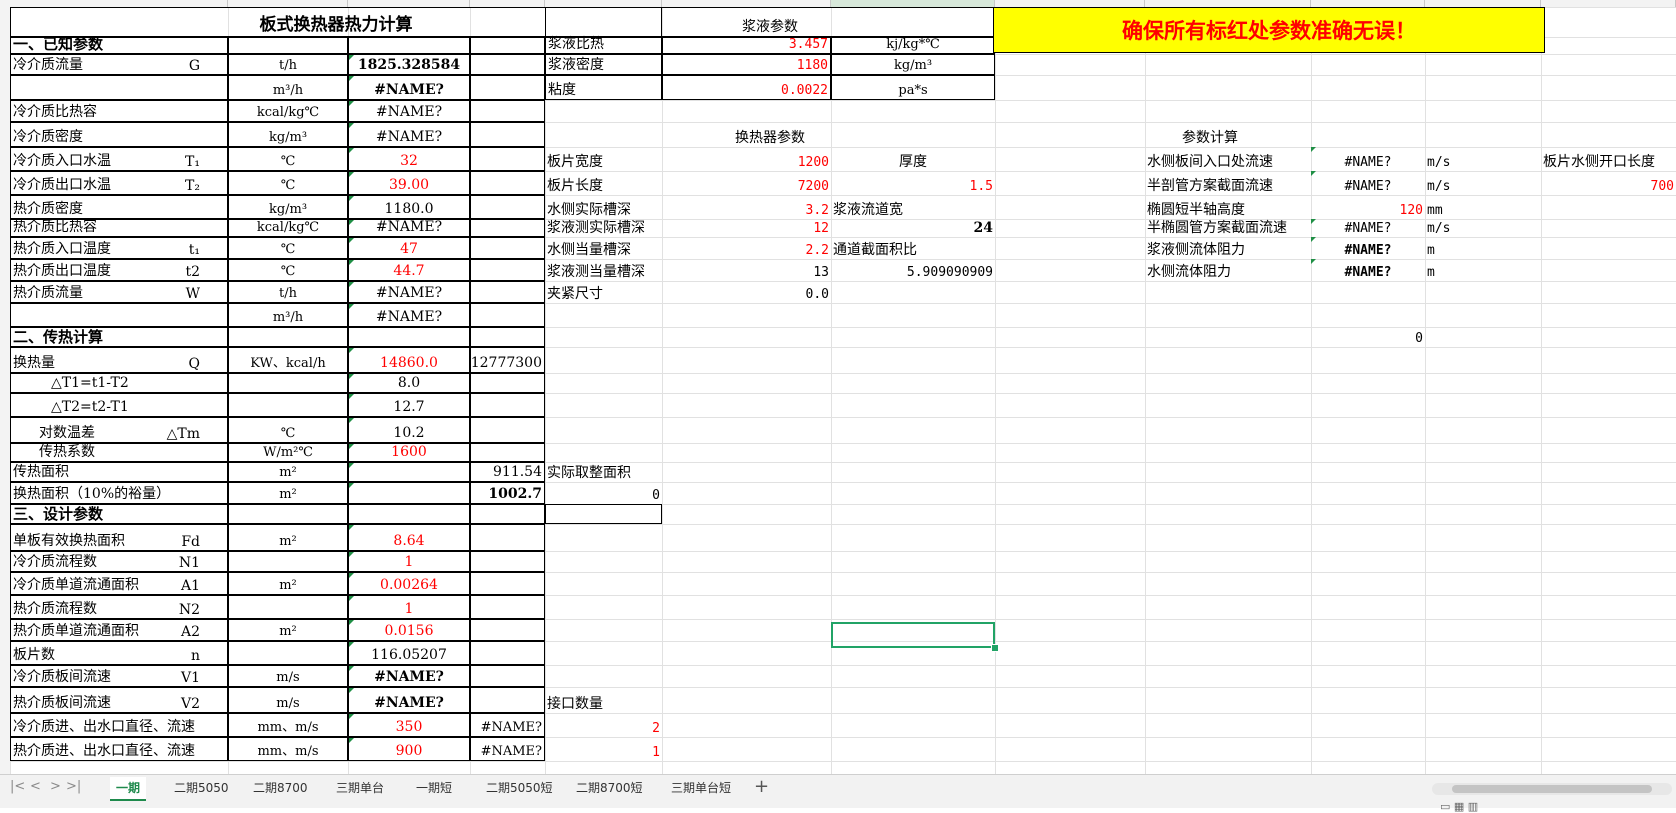 The width and height of the screenshot is (1676, 813). Describe the element at coordinates (119, 607) in the screenshot. I see `param-name: 热介质流程数` at that location.